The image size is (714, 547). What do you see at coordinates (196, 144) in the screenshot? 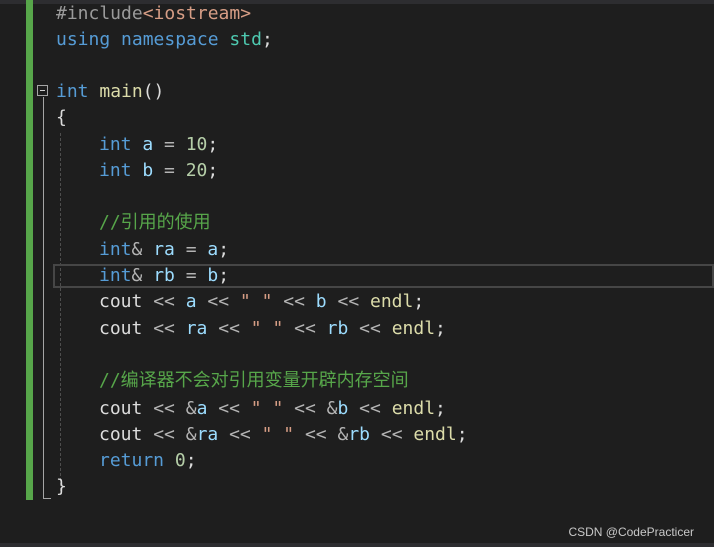
I see `token-number: 10` at bounding box center [196, 144].